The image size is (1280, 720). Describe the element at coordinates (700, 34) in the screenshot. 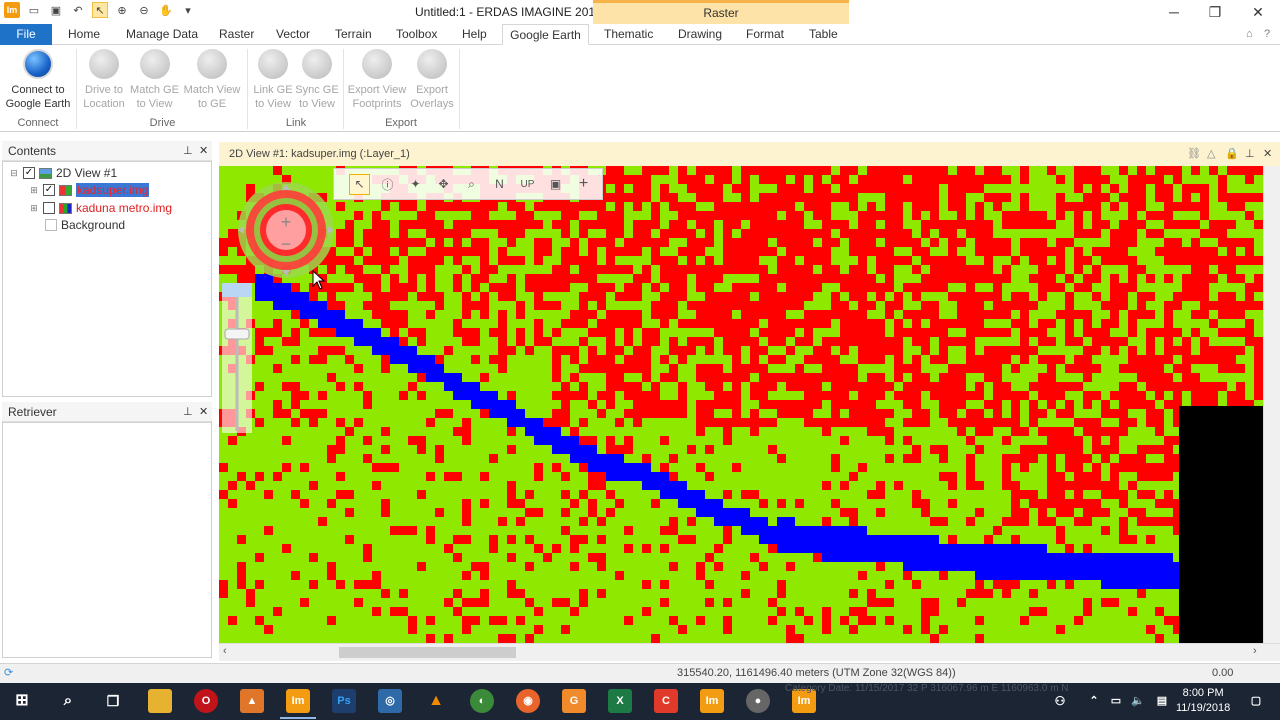

I see `tab-drawing: Drawing` at that location.